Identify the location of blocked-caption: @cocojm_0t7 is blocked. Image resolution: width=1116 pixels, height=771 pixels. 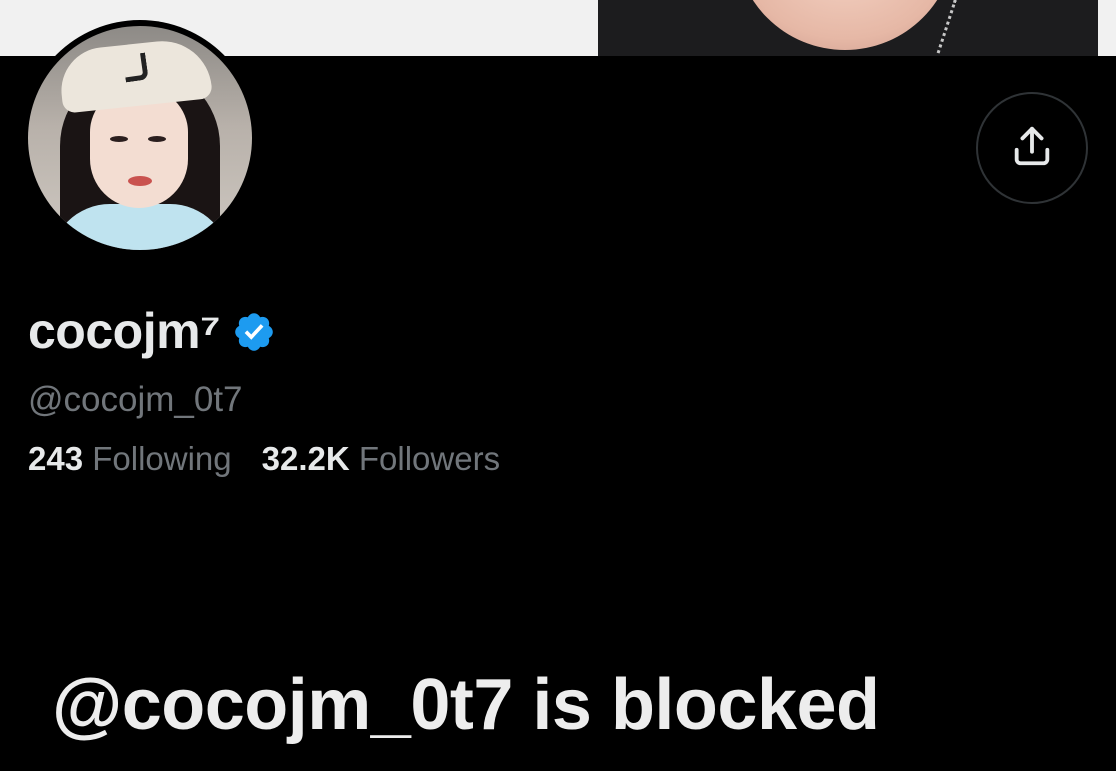
(466, 705).